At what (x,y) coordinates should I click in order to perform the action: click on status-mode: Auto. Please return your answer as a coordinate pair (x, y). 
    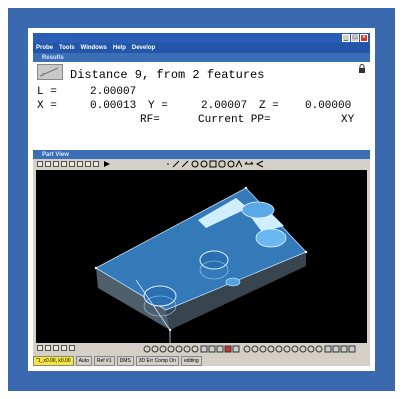
    Looking at the image, I should click on (83, 360).